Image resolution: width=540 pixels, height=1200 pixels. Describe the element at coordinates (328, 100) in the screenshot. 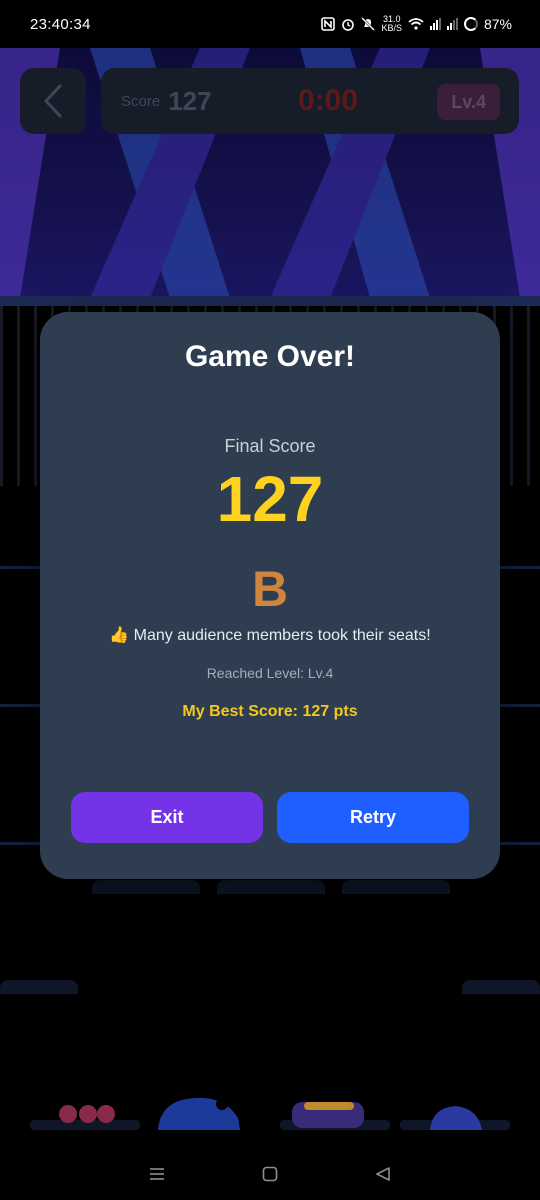

I see `hud-timer: 0:00` at that location.